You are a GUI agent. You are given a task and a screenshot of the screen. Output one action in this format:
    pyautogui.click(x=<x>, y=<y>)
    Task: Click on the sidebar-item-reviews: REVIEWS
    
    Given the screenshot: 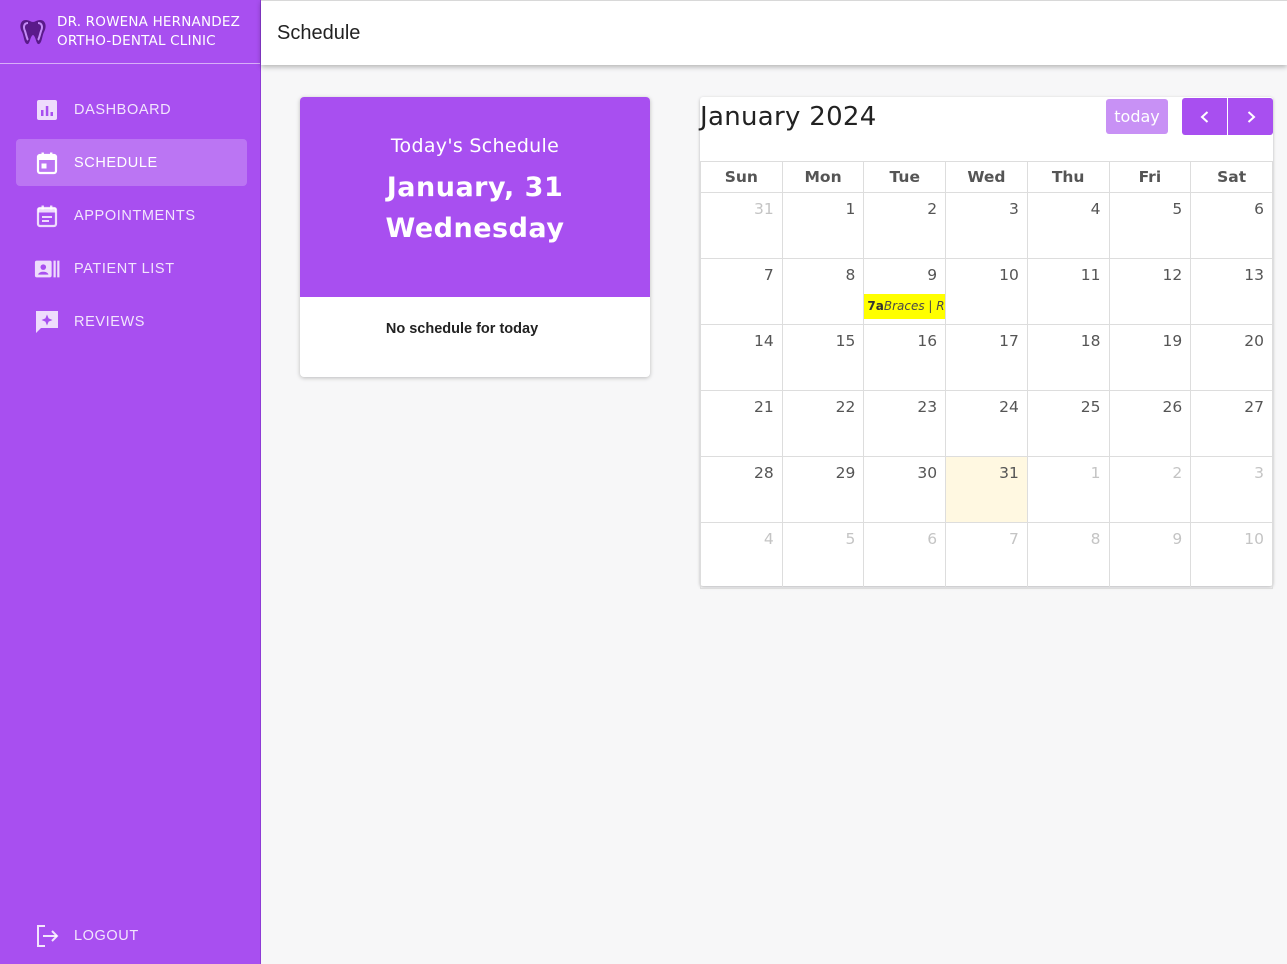 What is the action you would take?
    pyautogui.click(x=131, y=321)
    